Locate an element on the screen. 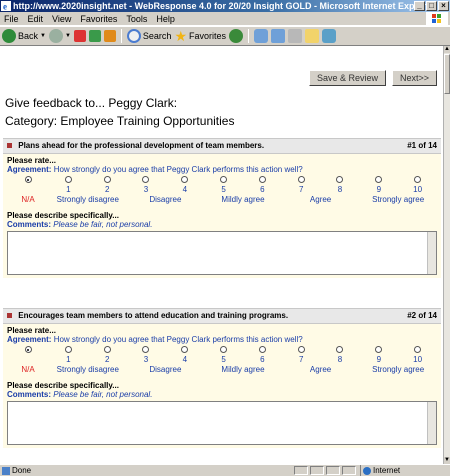 Image resolution: width=450 pixels, height=476 pixels. scale-label: Strongly agree is located at coordinates (398, 199).